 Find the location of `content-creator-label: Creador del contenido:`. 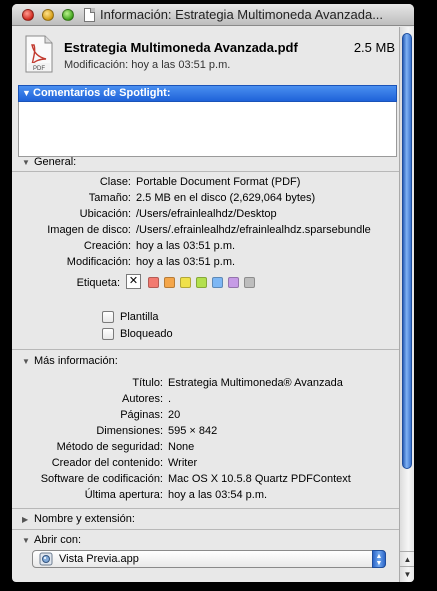

content-creator-label: Creador del contenido: is located at coordinates (107, 463).